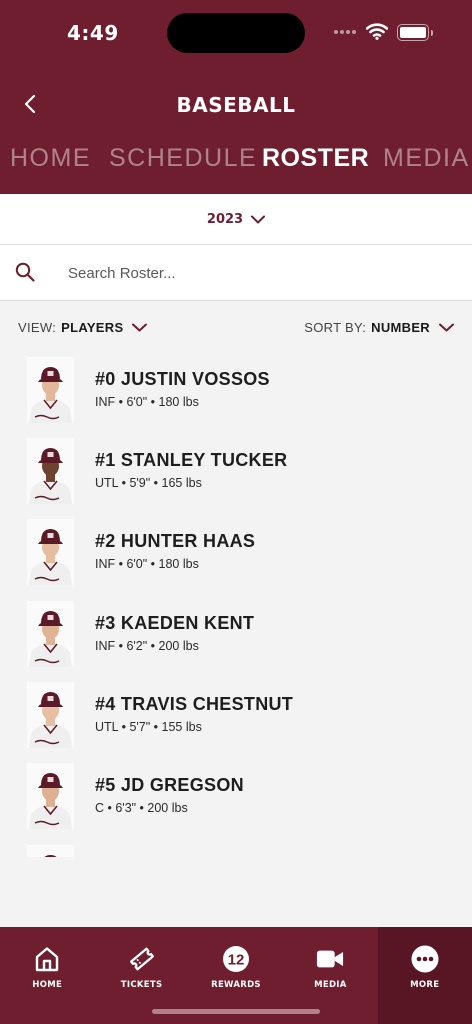 This screenshot has height=1024, width=472. Describe the element at coordinates (148, 483) in the screenshot. I see `player-details: UTL • 5'9" • 165 lbs` at that location.